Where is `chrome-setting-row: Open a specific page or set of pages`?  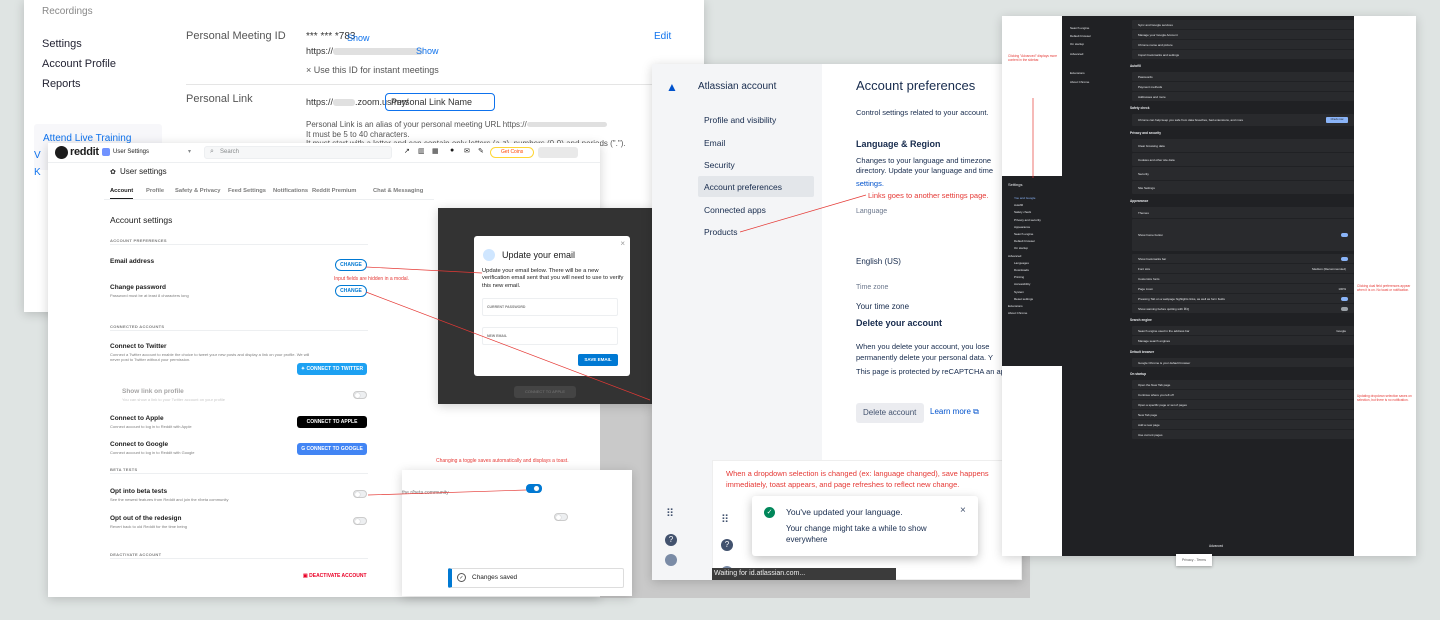
chrome-setting-row: Open a specific page or set of pages is located at coordinates (1243, 404).